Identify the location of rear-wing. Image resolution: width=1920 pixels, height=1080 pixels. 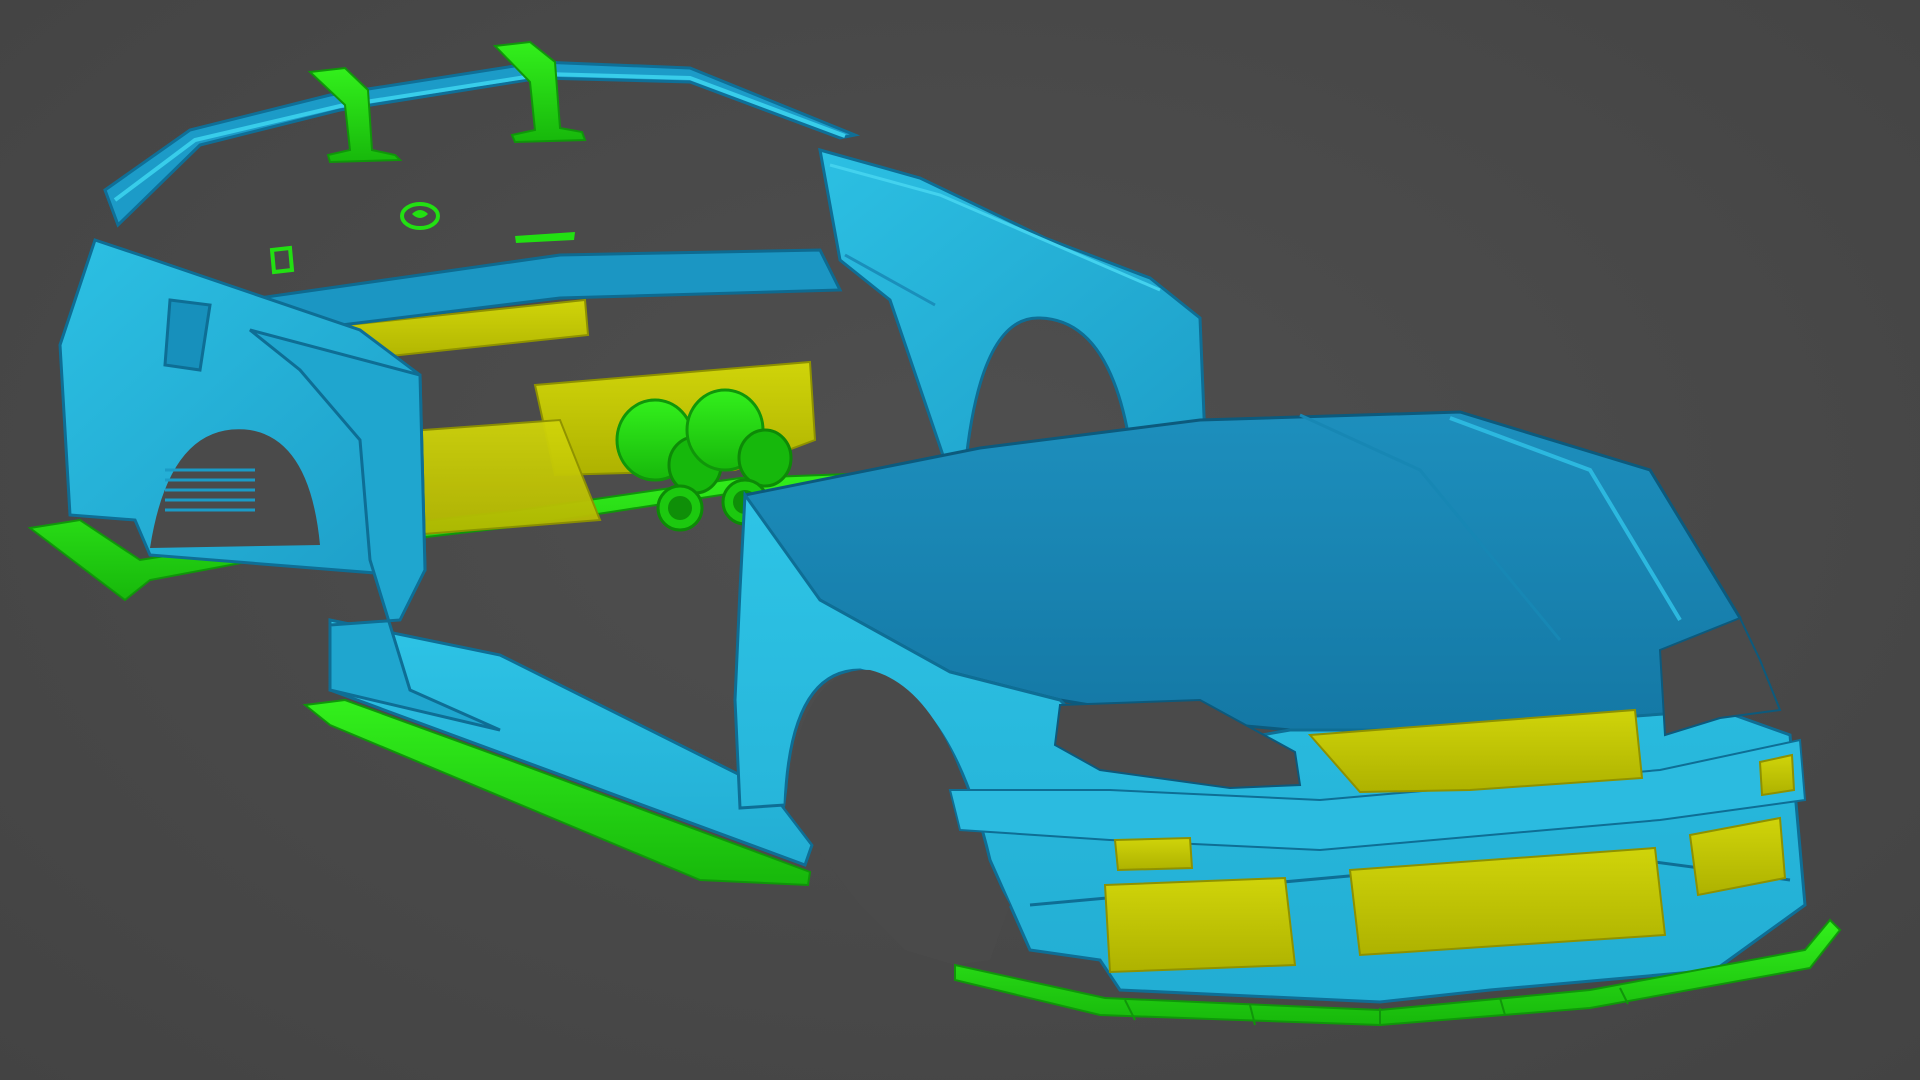
(482, 144).